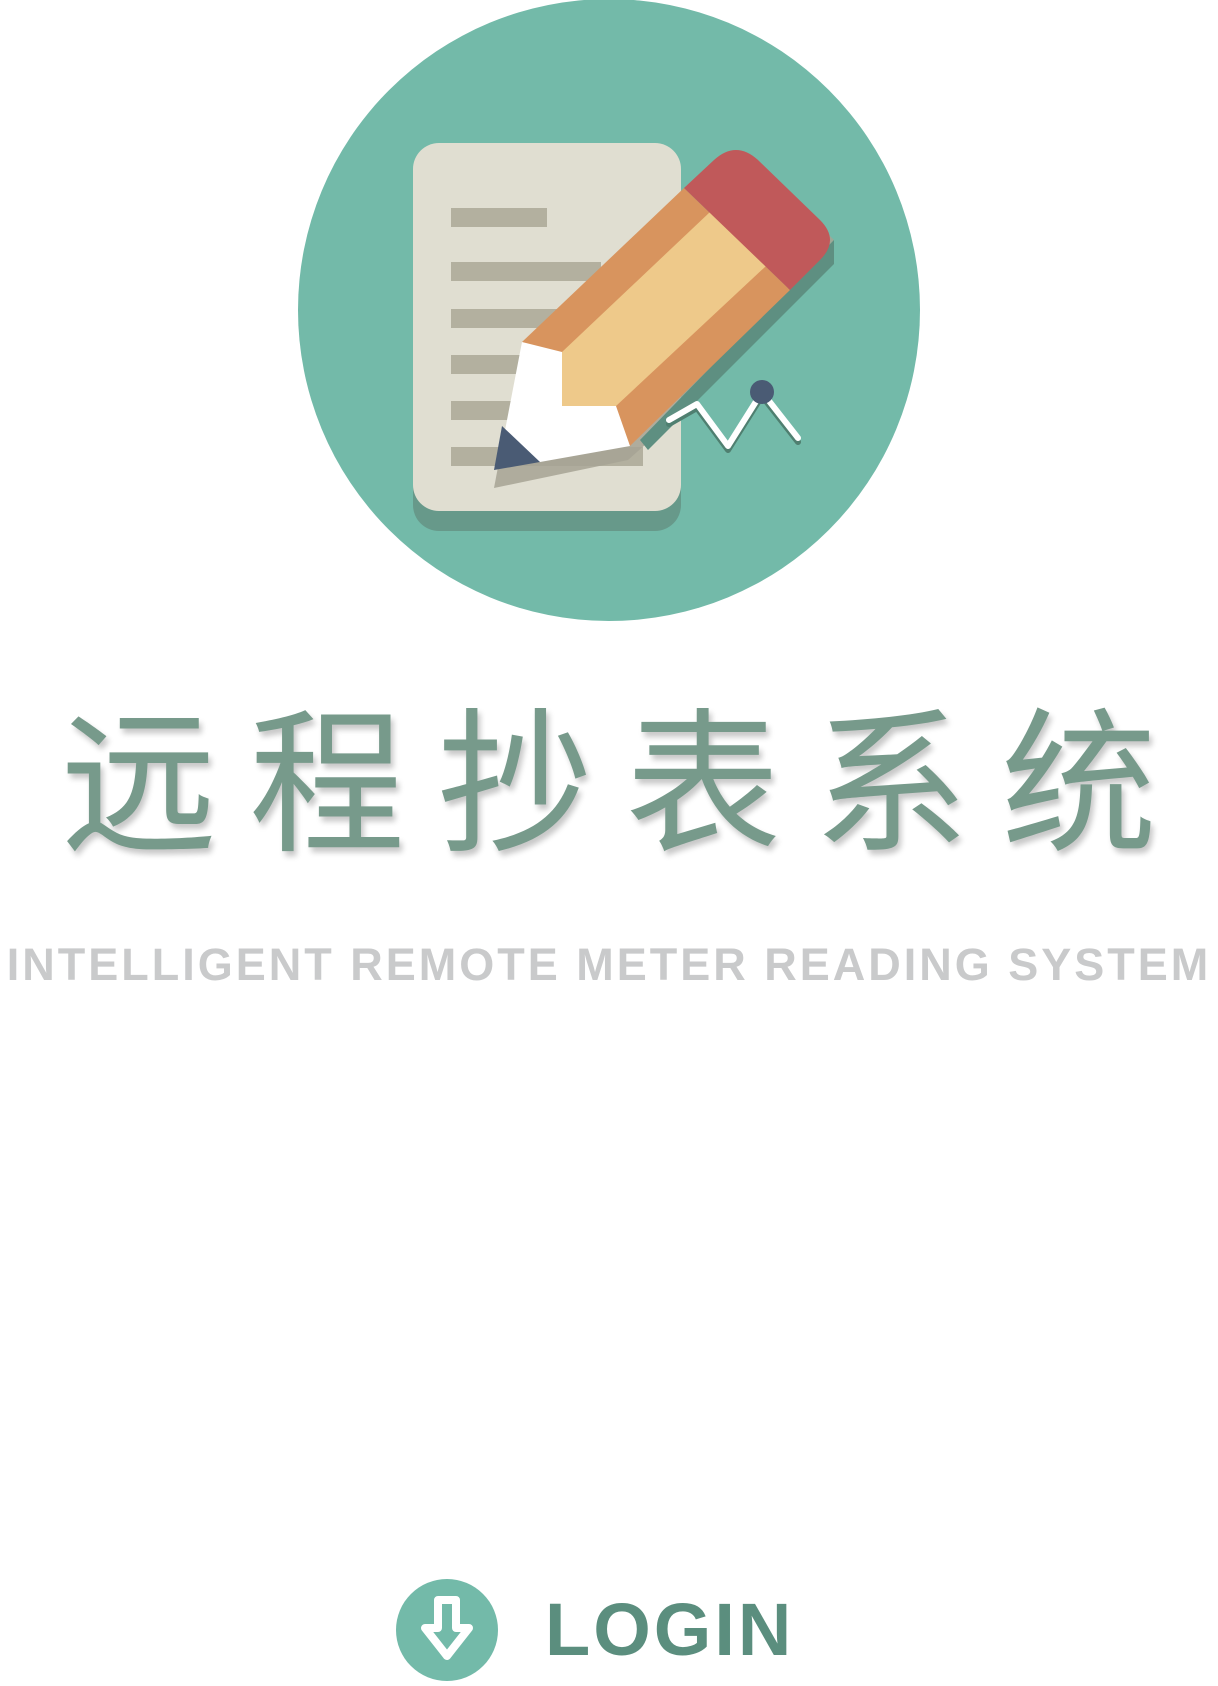 This screenshot has width=1218, height=1686. What do you see at coordinates (625, 785) in the screenshot?
I see `app-title: 远程抄表系统` at bounding box center [625, 785].